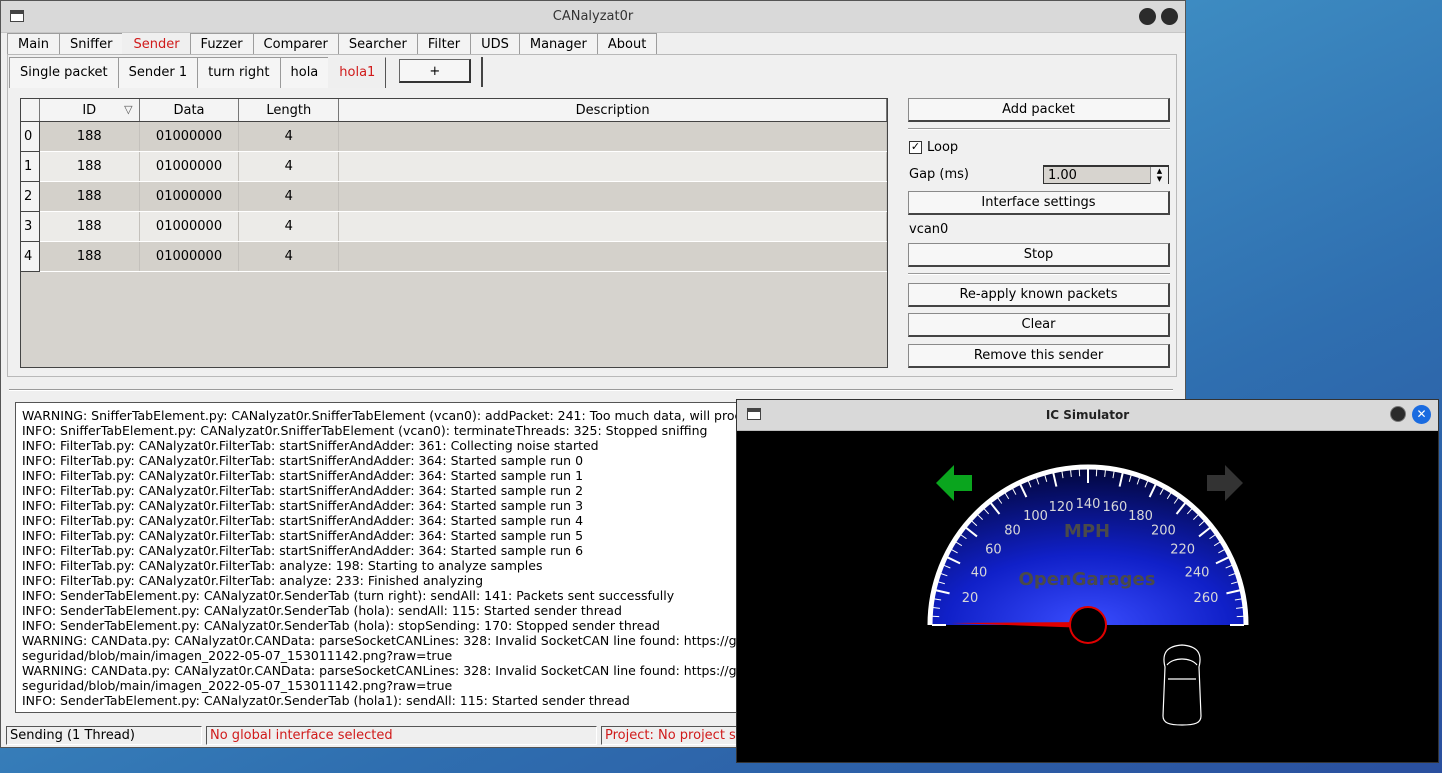 The image size is (1442, 773). Describe the element at coordinates (1039, 255) in the screenshot. I see `stop-button: Stop` at that location.